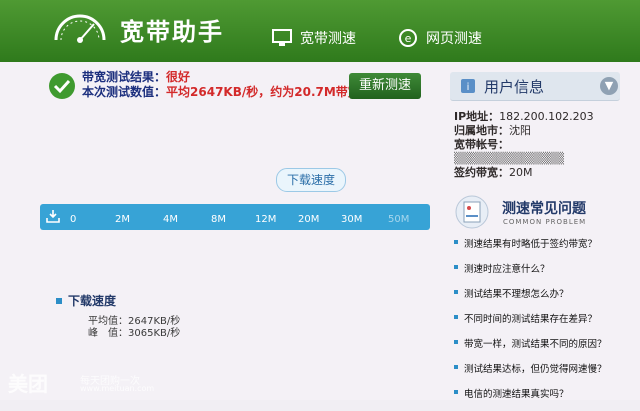 This screenshot has height=411, width=640. What do you see at coordinates (53, 216) in the screenshot?
I see `download-tray-icon` at bounding box center [53, 216].